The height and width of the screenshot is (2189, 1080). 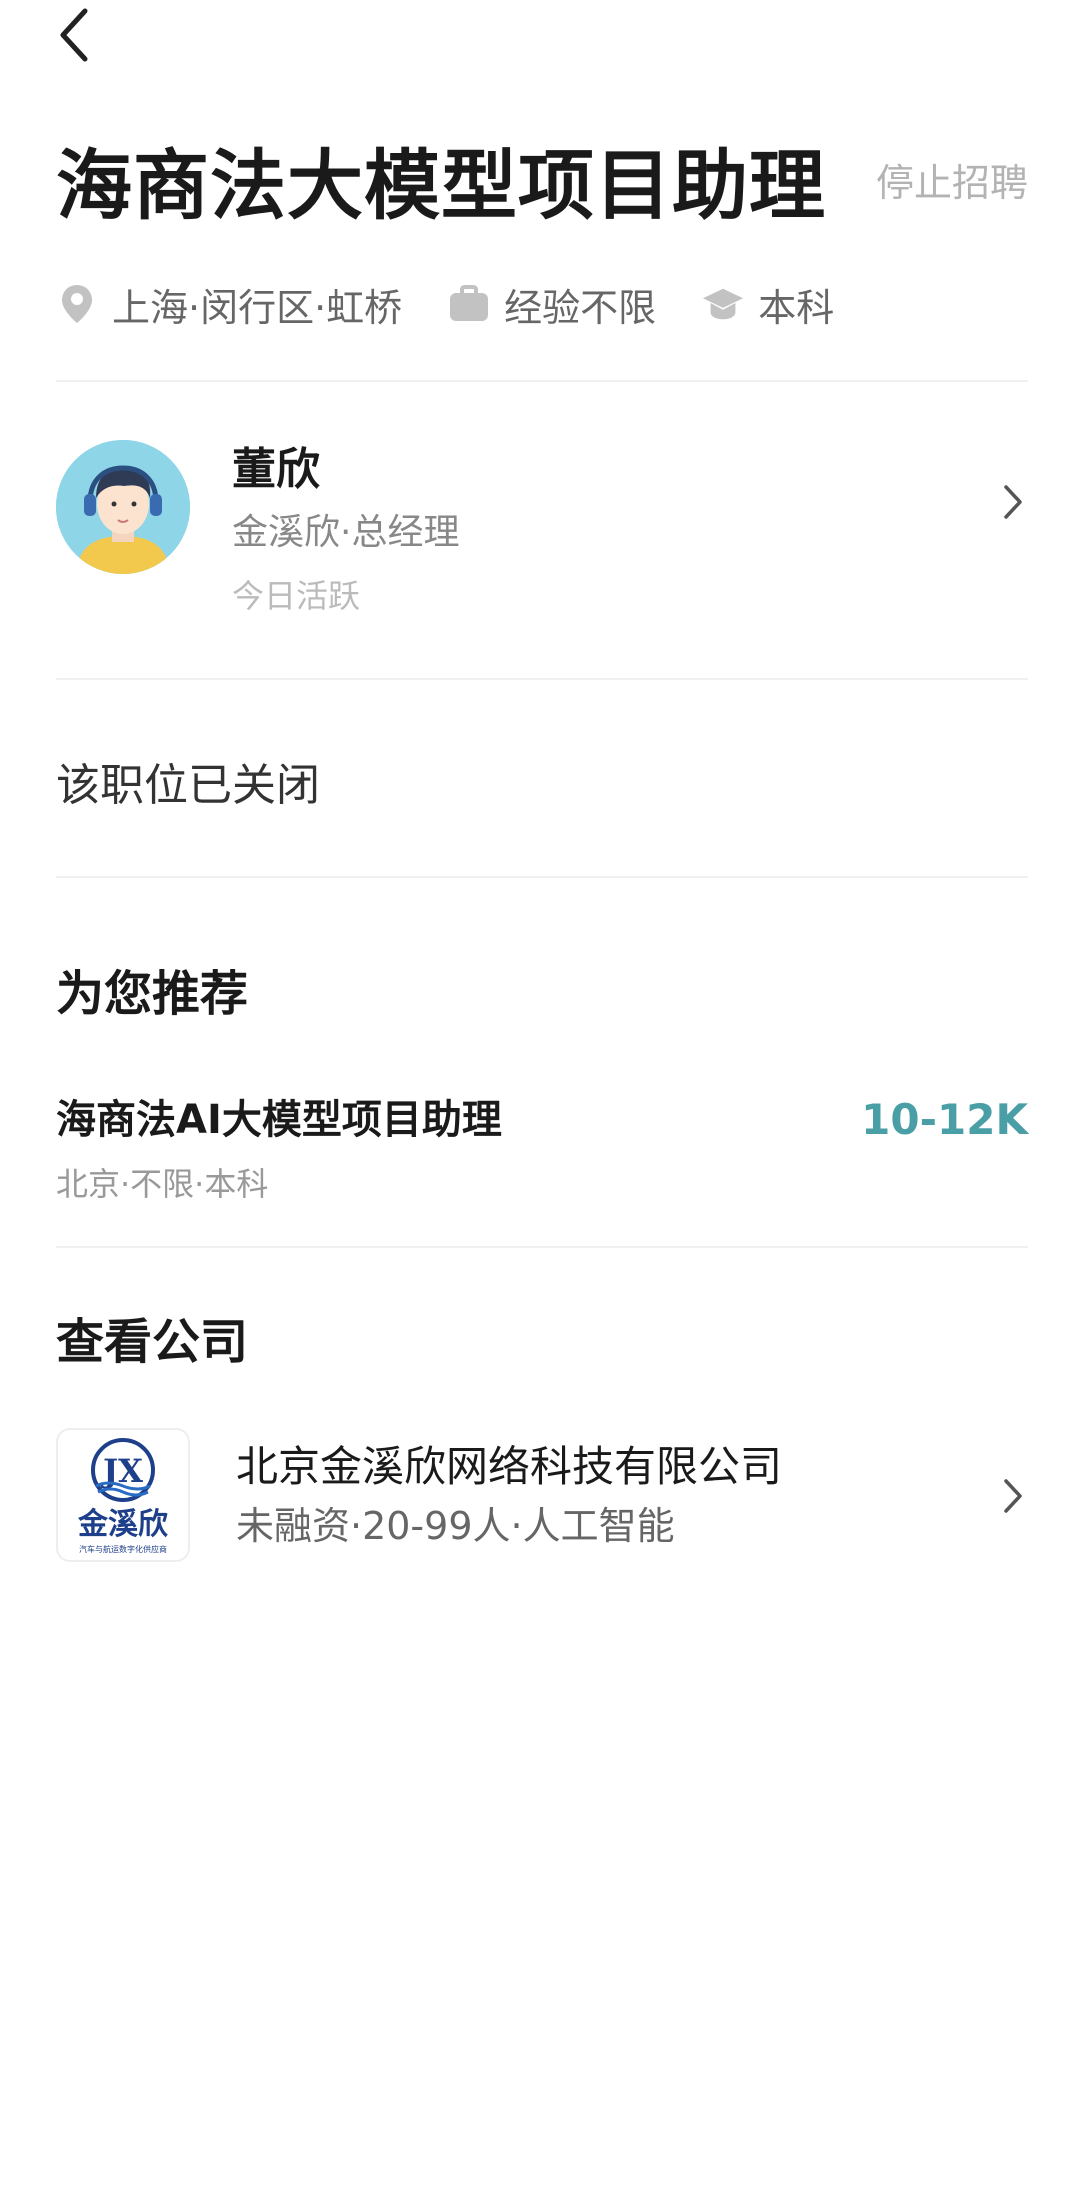 I want to click on recommended-job-title: 海商法AI大模型项目助理, so click(x=279, y=1120).